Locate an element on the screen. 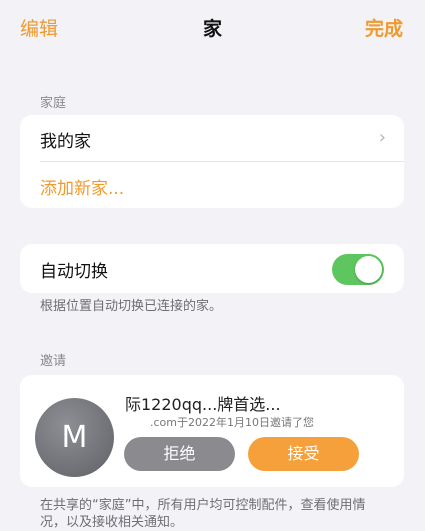  toggle-knob is located at coordinates (368, 269).